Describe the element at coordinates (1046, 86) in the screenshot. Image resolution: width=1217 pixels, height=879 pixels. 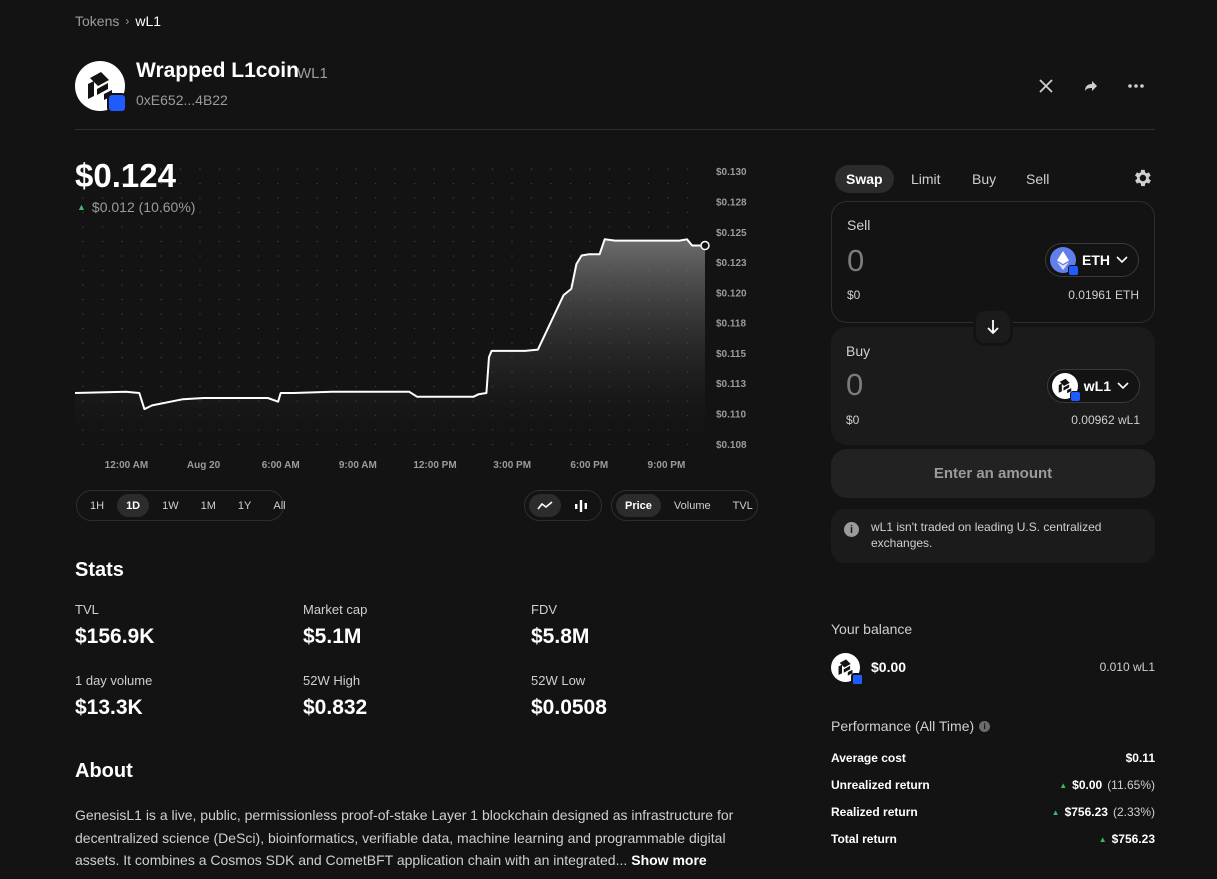
I see `x-share-icon` at that location.